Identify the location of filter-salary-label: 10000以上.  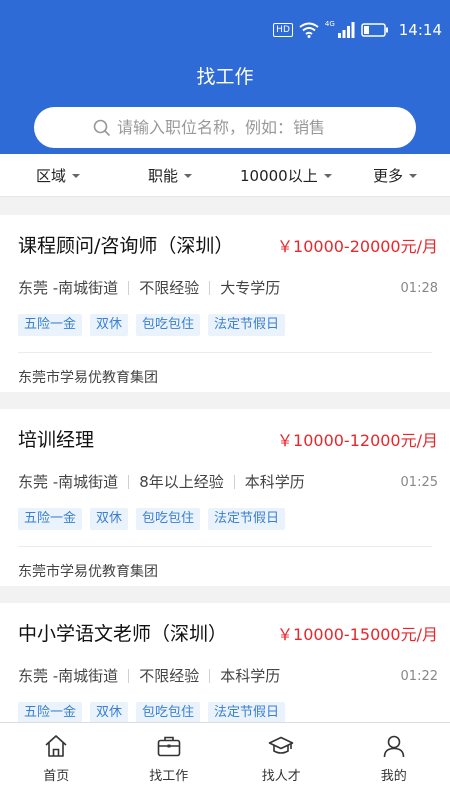
(279, 176).